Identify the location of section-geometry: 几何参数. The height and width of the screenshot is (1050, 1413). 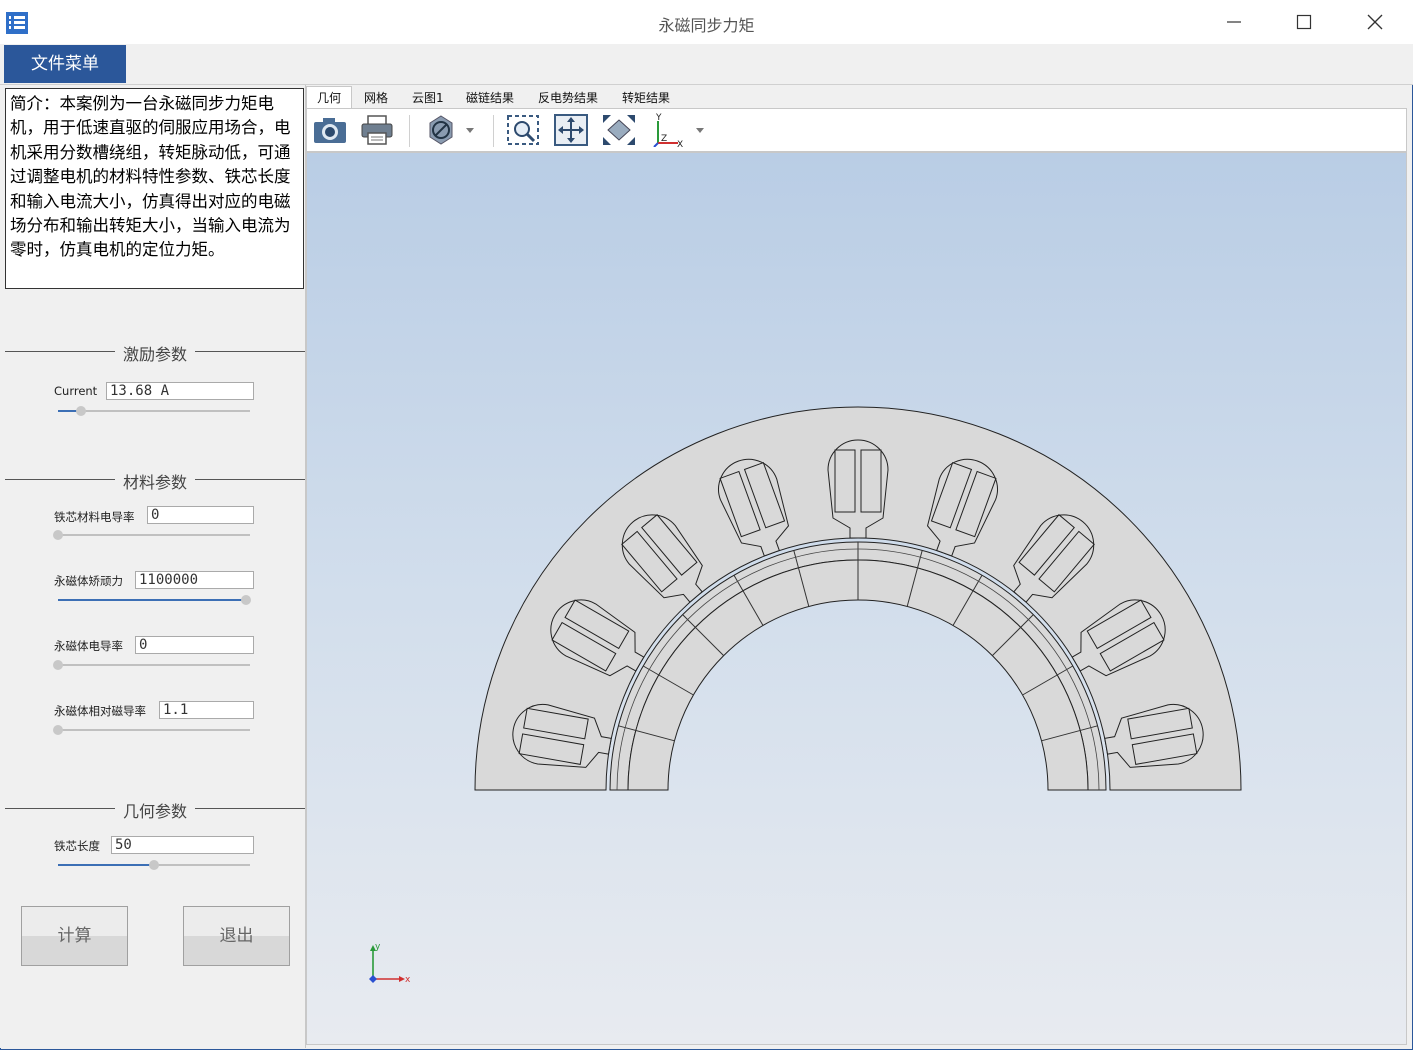
(155, 809).